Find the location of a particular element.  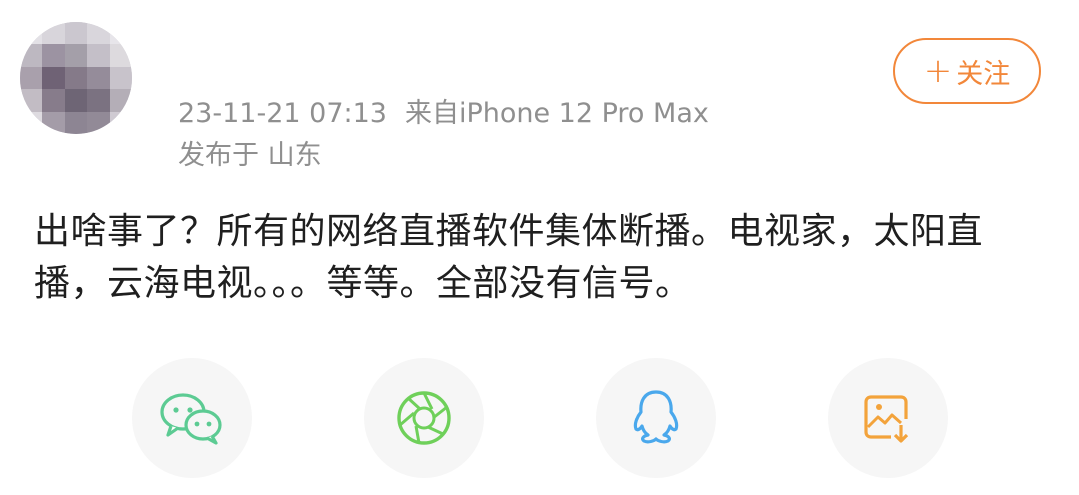

post-source: 来自iPhone 12 Pro Max is located at coordinates (556, 113).